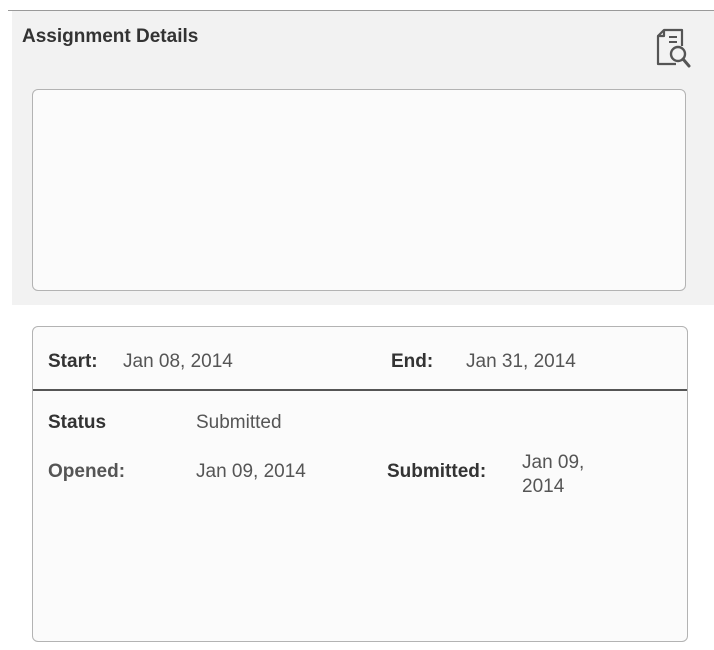 Image resolution: width=714 pixels, height=650 pixels. I want to click on panel-title: Assignment Details, so click(110, 36).